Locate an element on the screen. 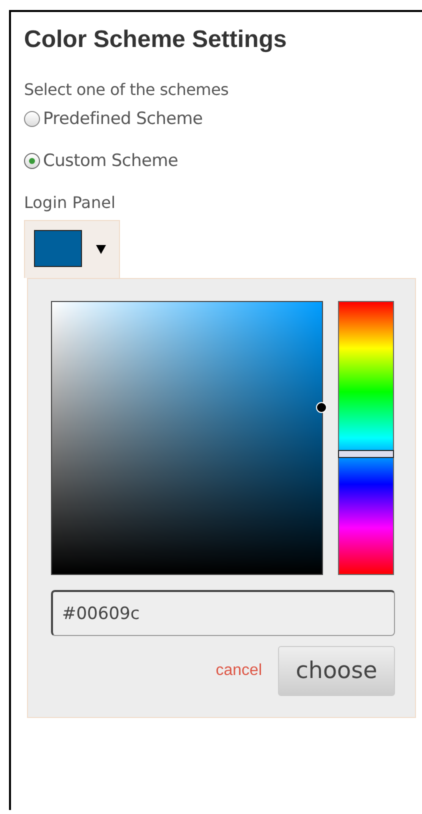  hue-slider-thumb is located at coordinates (366, 454).